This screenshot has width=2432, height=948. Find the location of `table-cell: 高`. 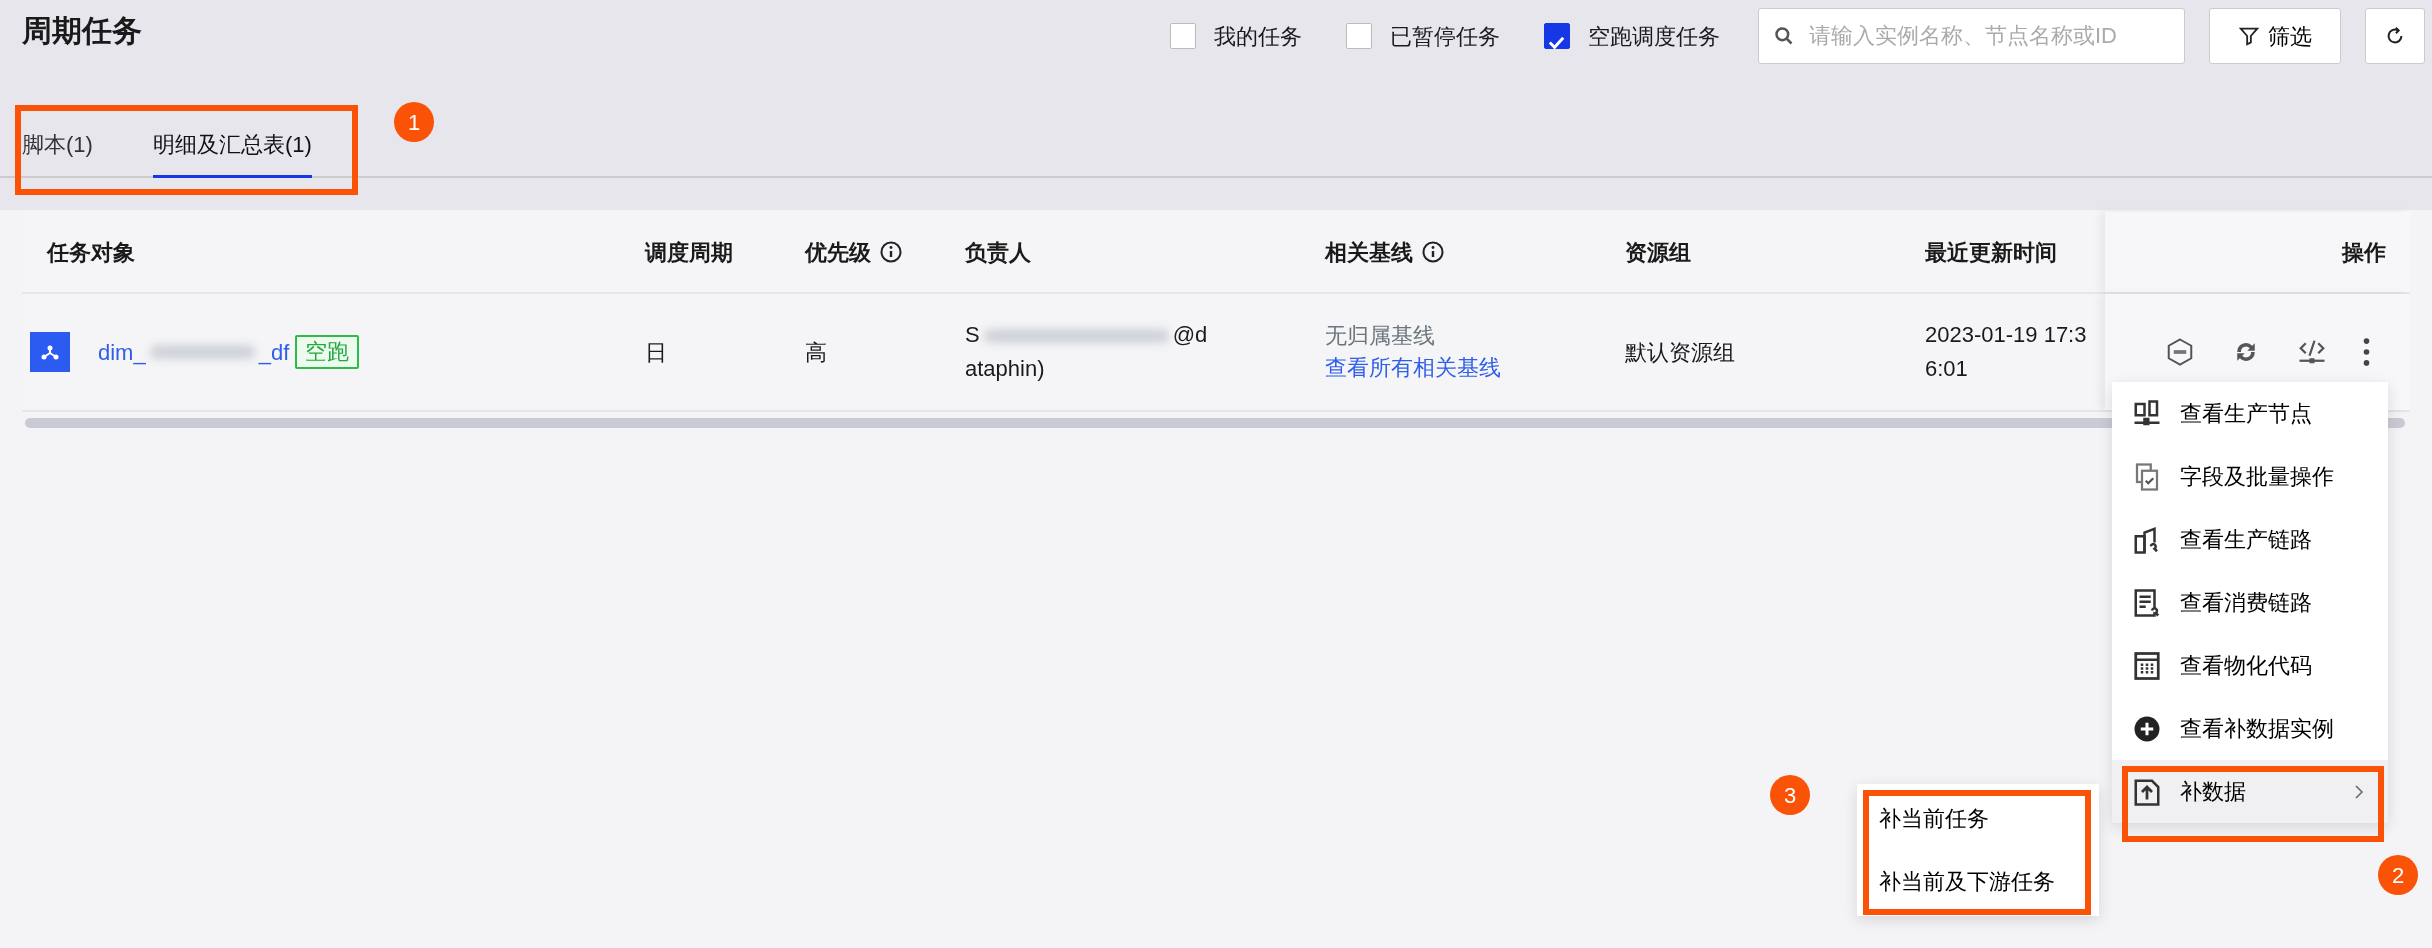

table-cell: 高 is located at coordinates (816, 352).